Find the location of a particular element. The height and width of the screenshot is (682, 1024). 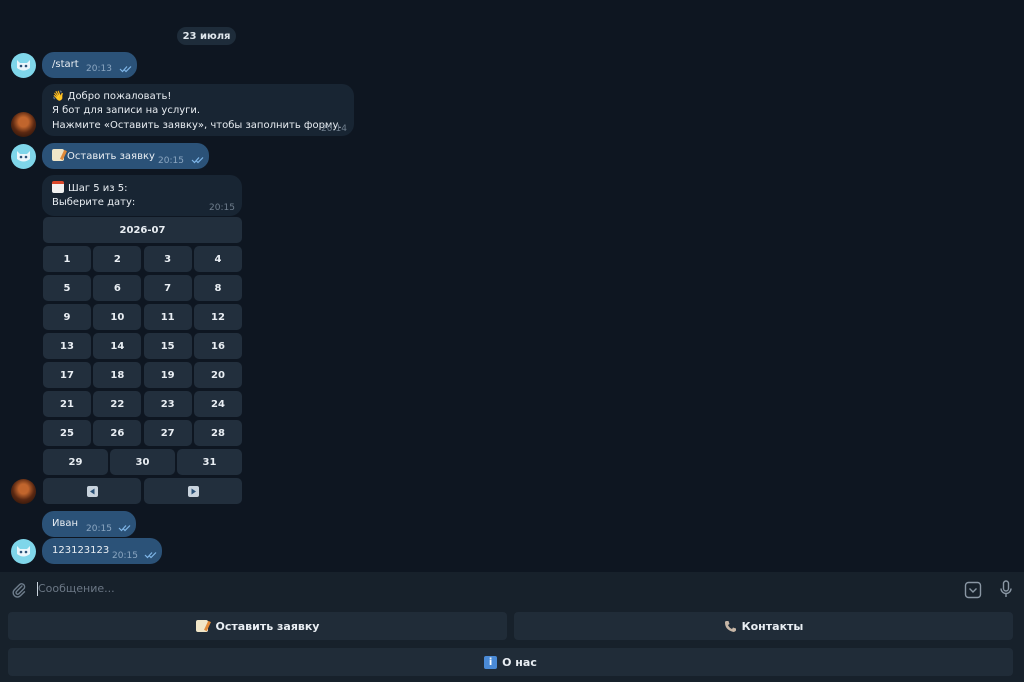

request-button: Оставить заявку is located at coordinates (257, 626).